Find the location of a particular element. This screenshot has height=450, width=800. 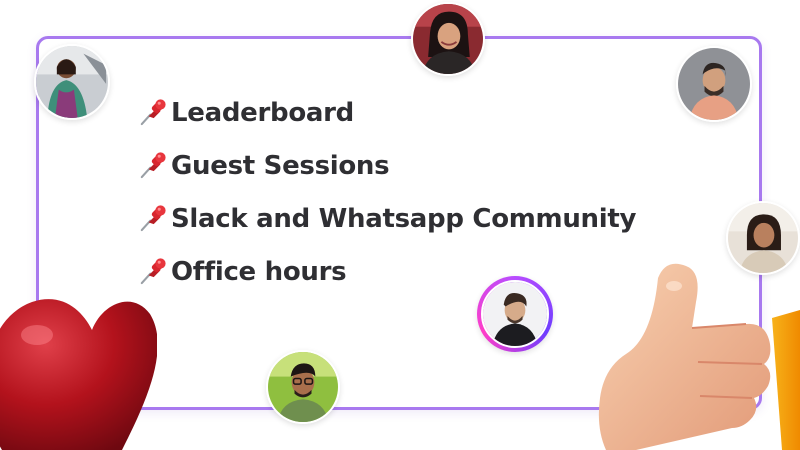

list-item: Guest Sessions is located at coordinates (385, 165).